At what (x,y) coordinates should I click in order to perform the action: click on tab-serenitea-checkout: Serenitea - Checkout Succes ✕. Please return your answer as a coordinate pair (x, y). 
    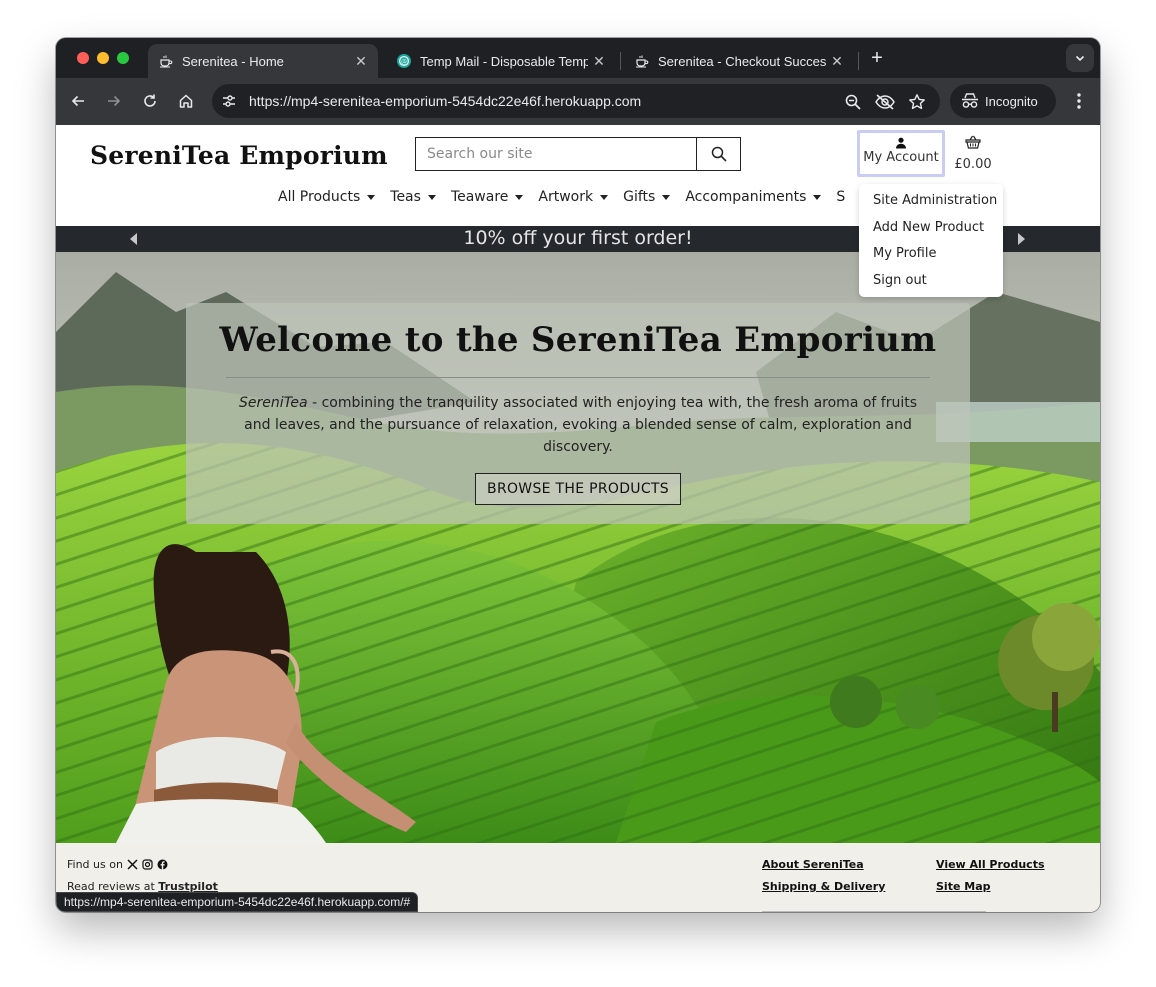
    Looking at the image, I should click on (739, 61).